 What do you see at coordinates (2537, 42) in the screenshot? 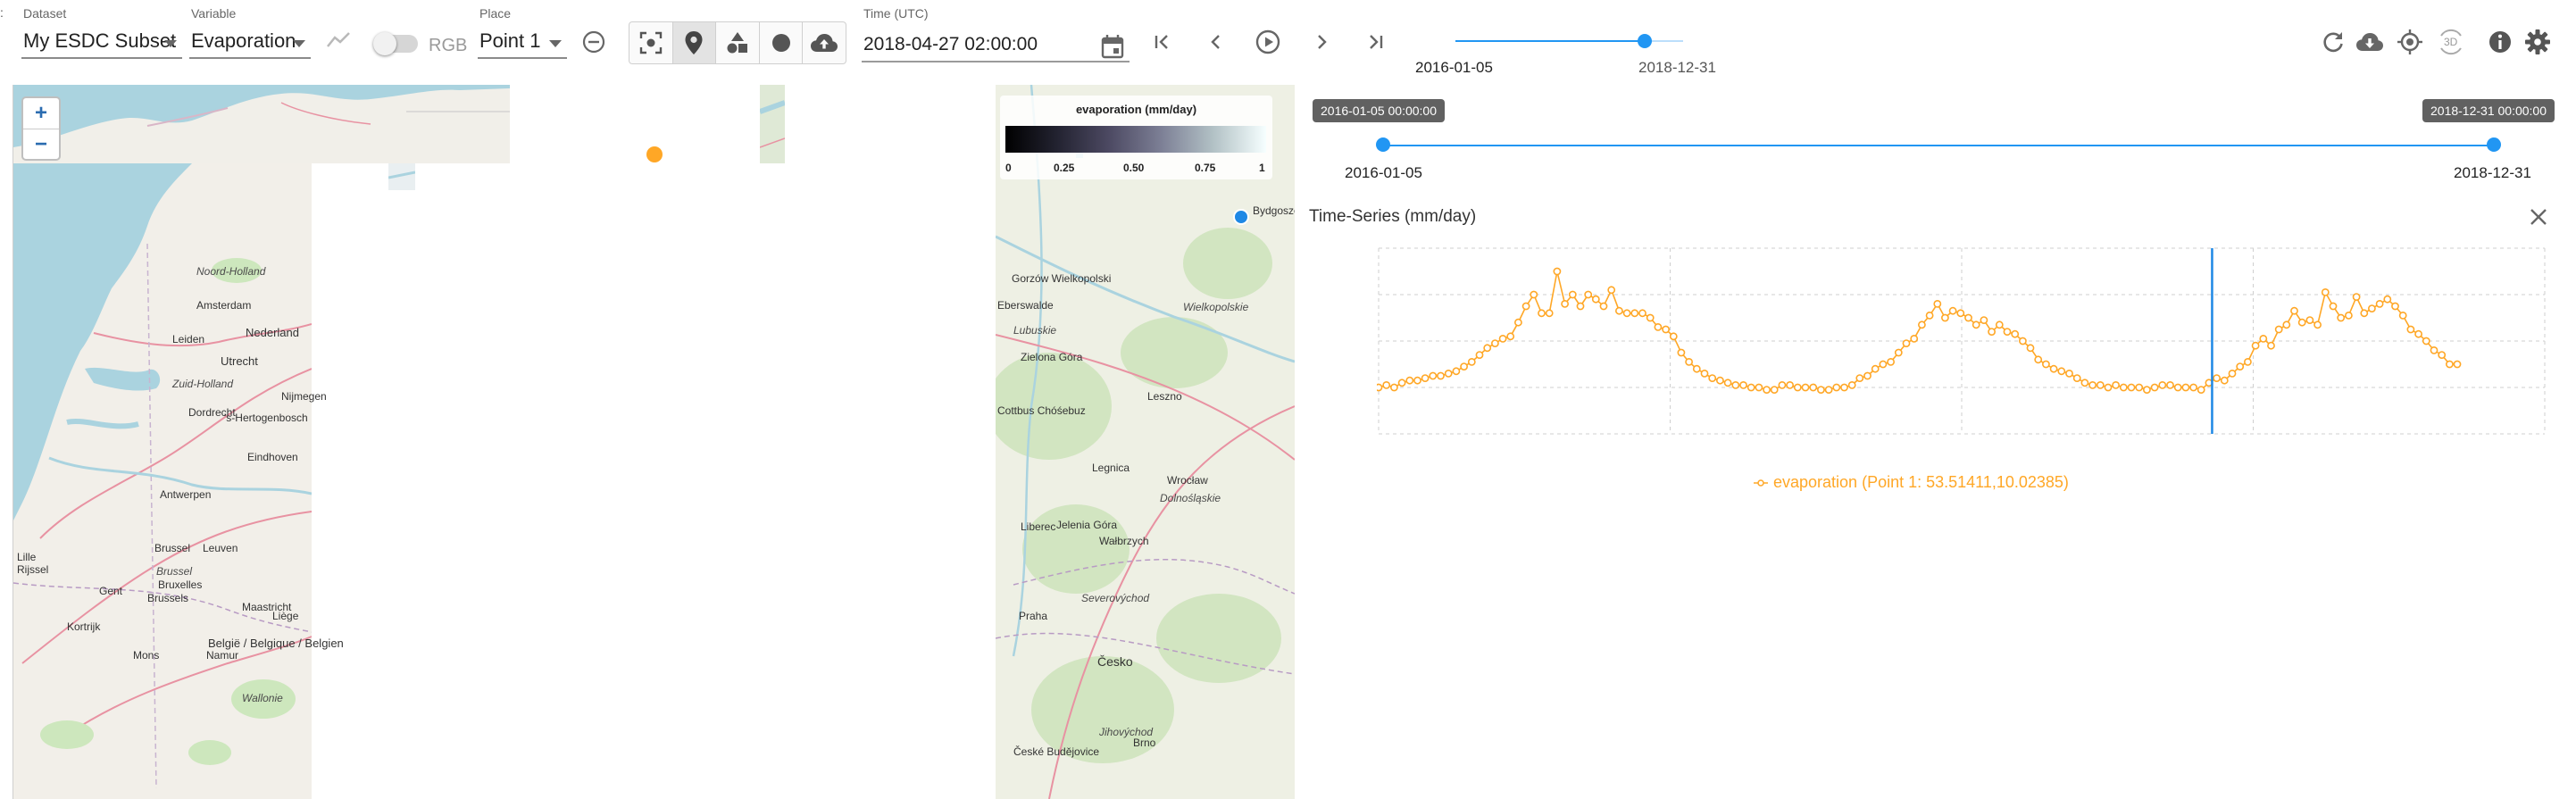
I see `settings-gear-icon` at bounding box center [2537, 42].